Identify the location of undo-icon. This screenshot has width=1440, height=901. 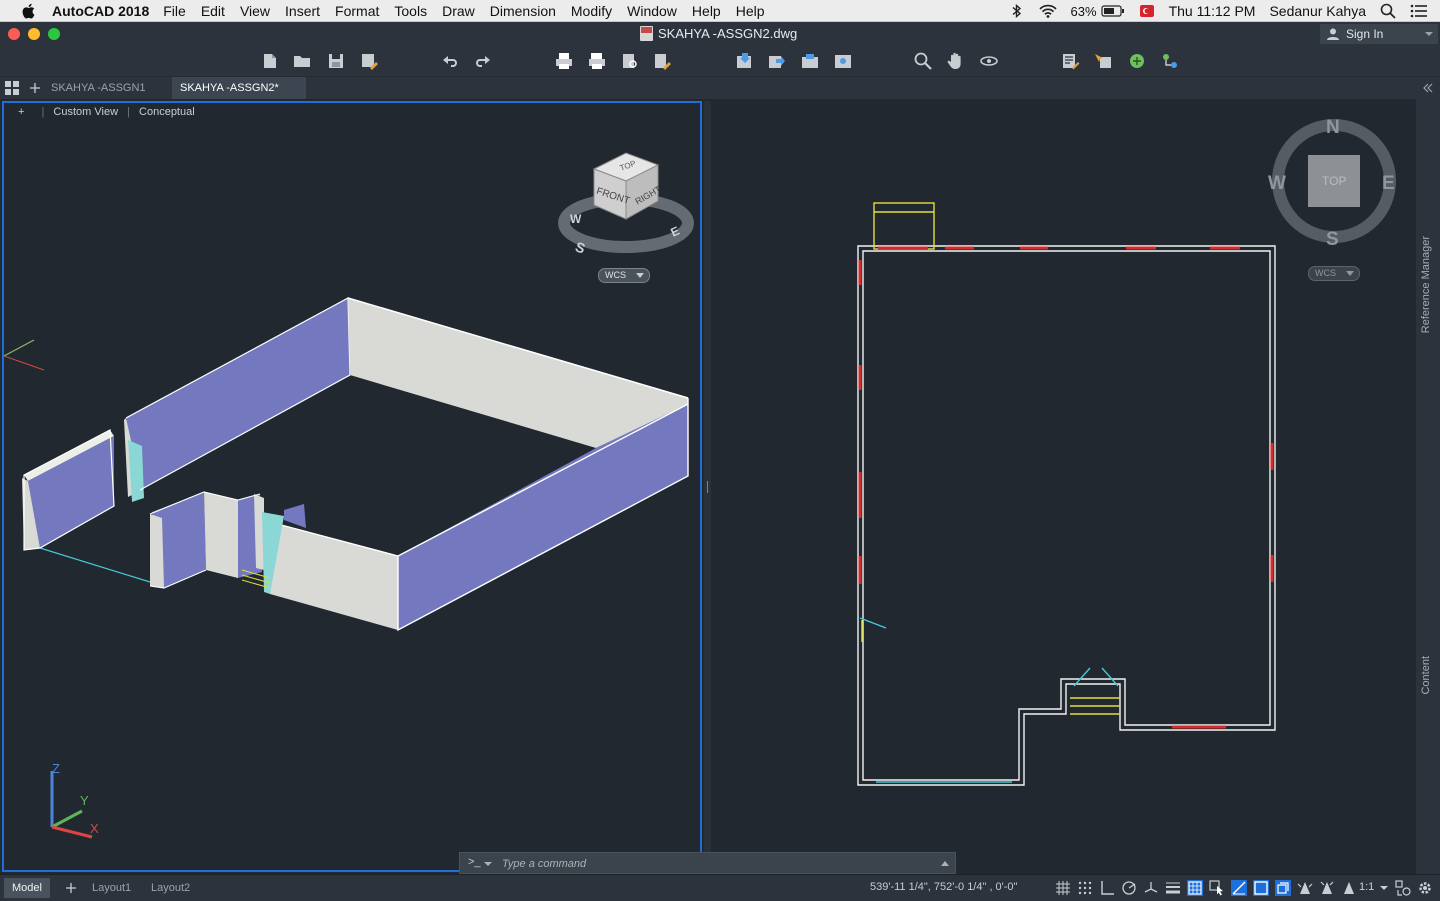
(450, 61).